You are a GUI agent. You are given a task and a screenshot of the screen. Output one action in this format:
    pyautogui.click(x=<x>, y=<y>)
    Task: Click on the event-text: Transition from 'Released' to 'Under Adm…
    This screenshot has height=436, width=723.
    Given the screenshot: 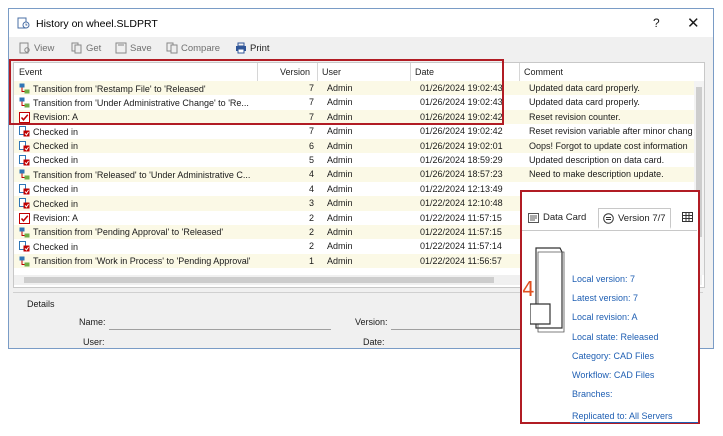 What is the action you would take?
    pyautogui.click(x=142, y=174)
    